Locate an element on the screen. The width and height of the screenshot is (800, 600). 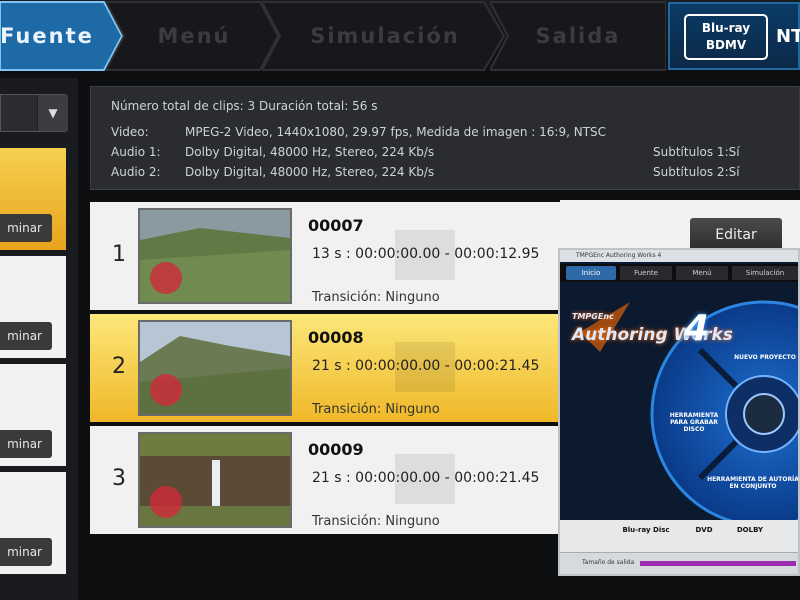
bluray-disc-logo: Blu-ray Disc is located at coordinates (646, 530).